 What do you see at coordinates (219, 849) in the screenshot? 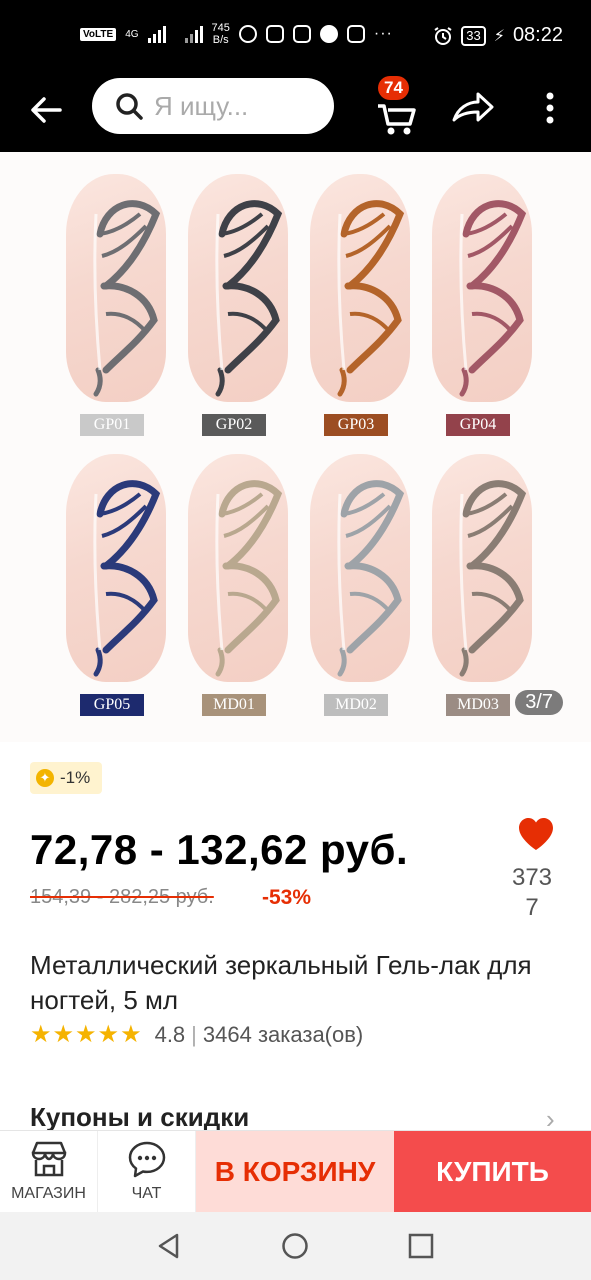
I see `price-range: 72,78 - 132,62 руб.` at bounding box center [219, 849].